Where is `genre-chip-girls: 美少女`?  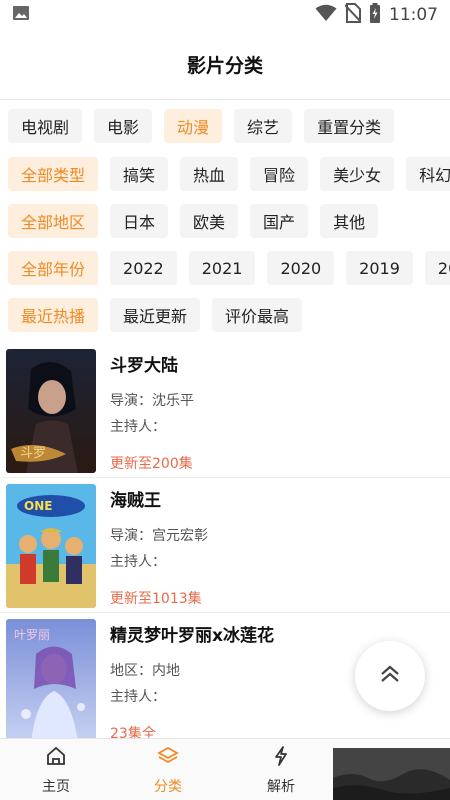 genre-chip-girls: 美少女 is located at coordinates (357, 174).